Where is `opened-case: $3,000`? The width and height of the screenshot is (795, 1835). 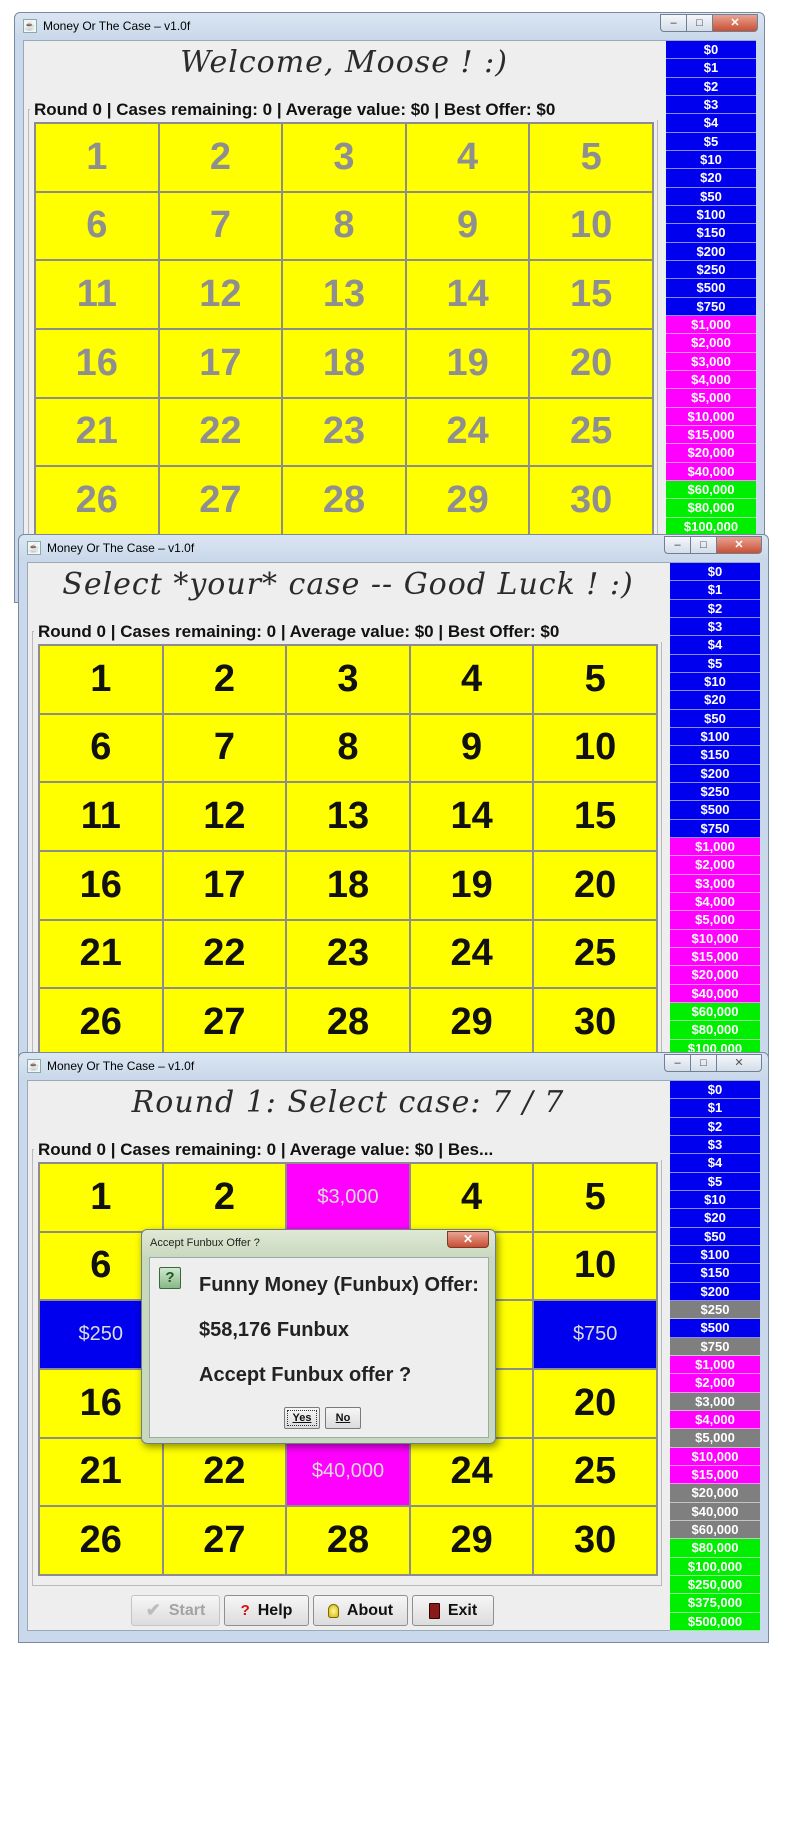
opened-case: $3,000 is located at coordinates (348, 1197).